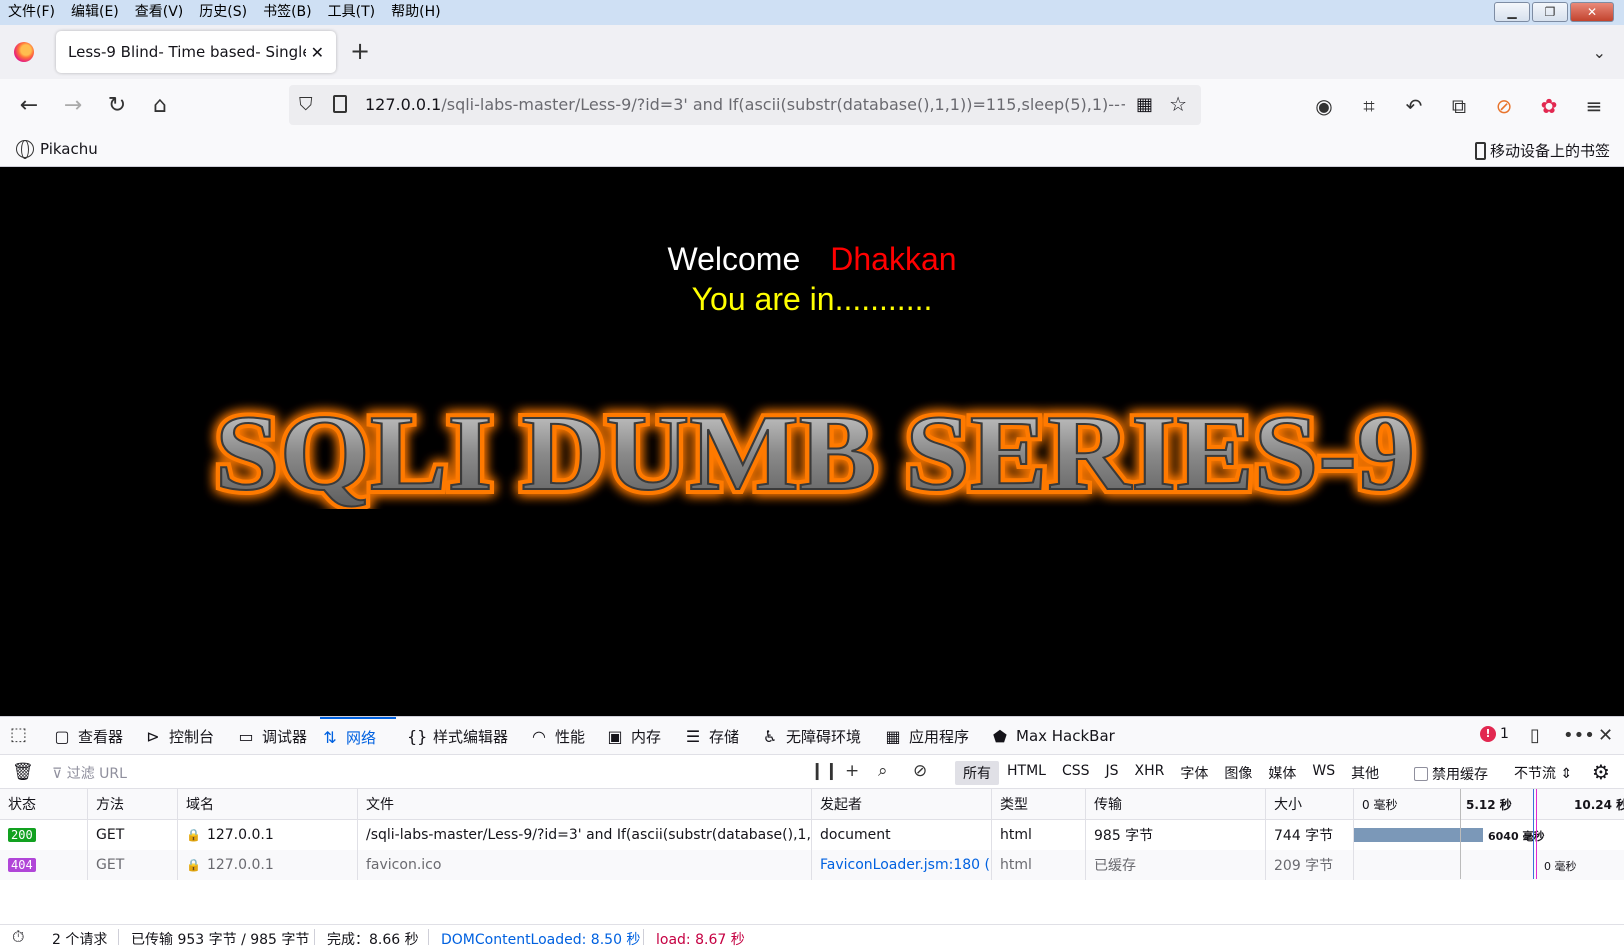 This screenshot has height=949, width=1624. I want to click on type-media: 媒体, so click(1282, 773).